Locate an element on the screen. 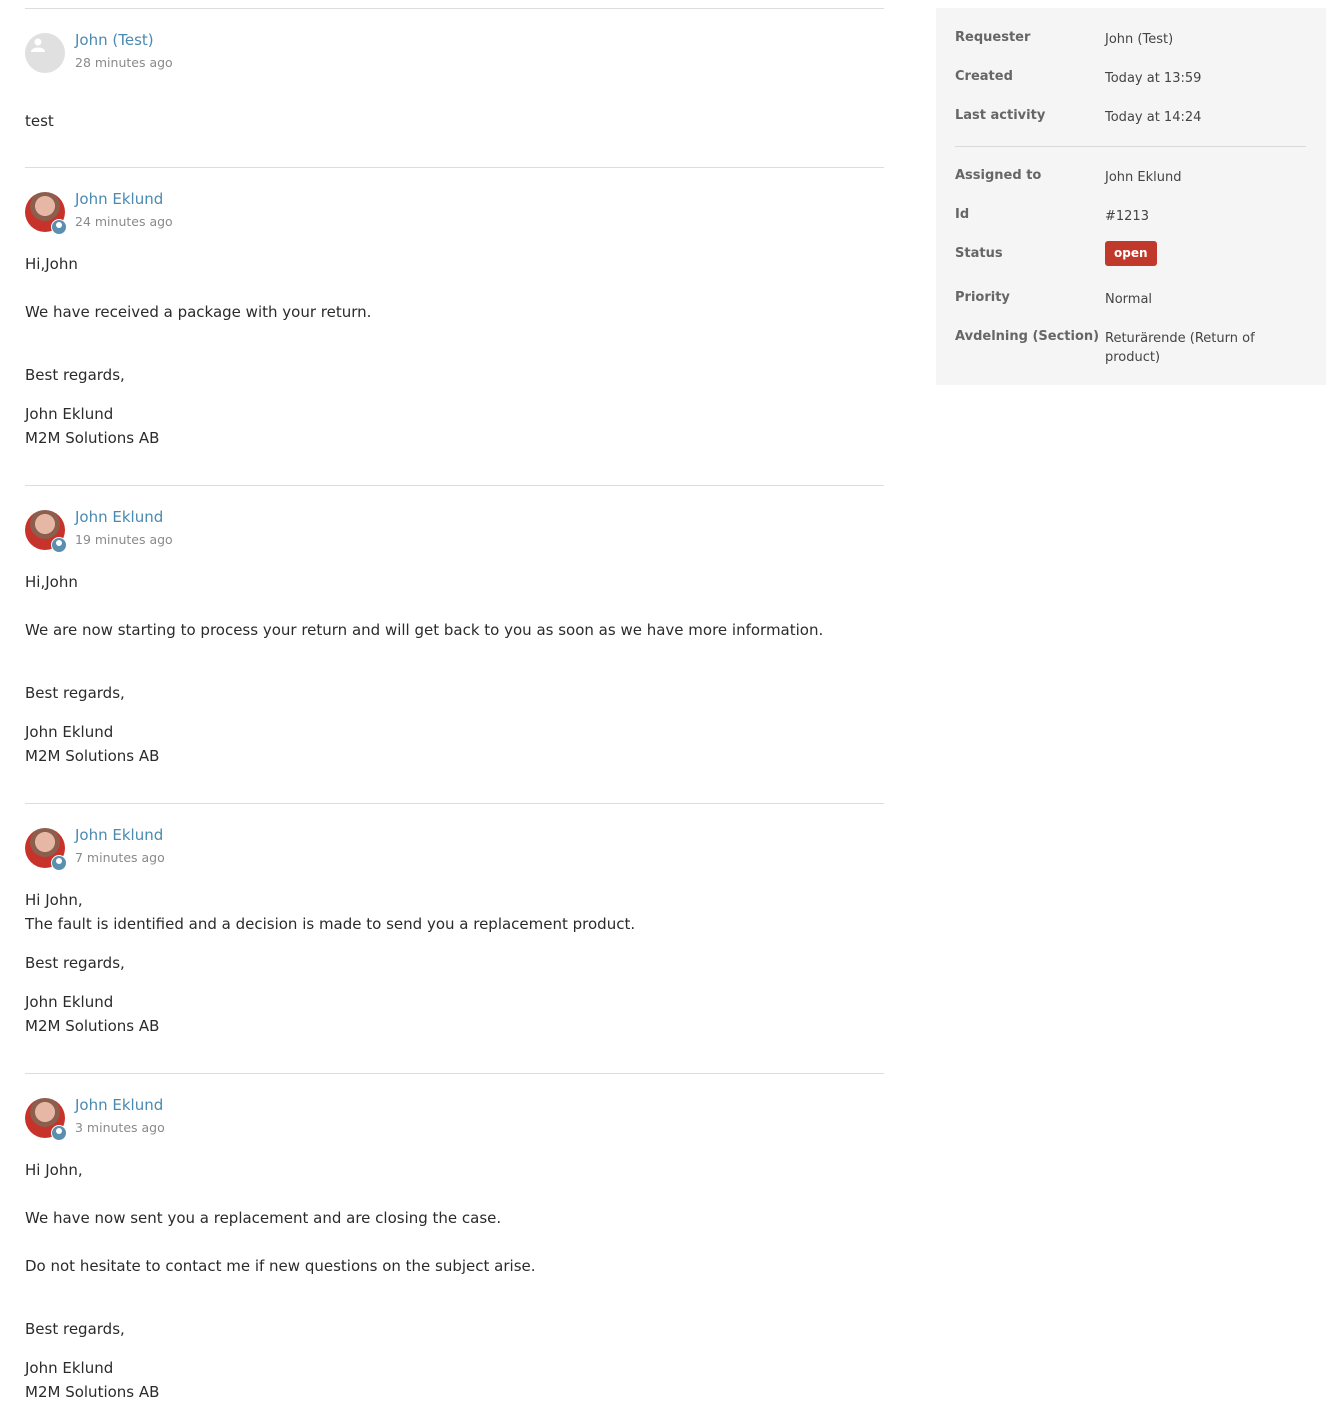  comment-header: John Eklund 3 minutes ago is located at coordinates (454, 1107).